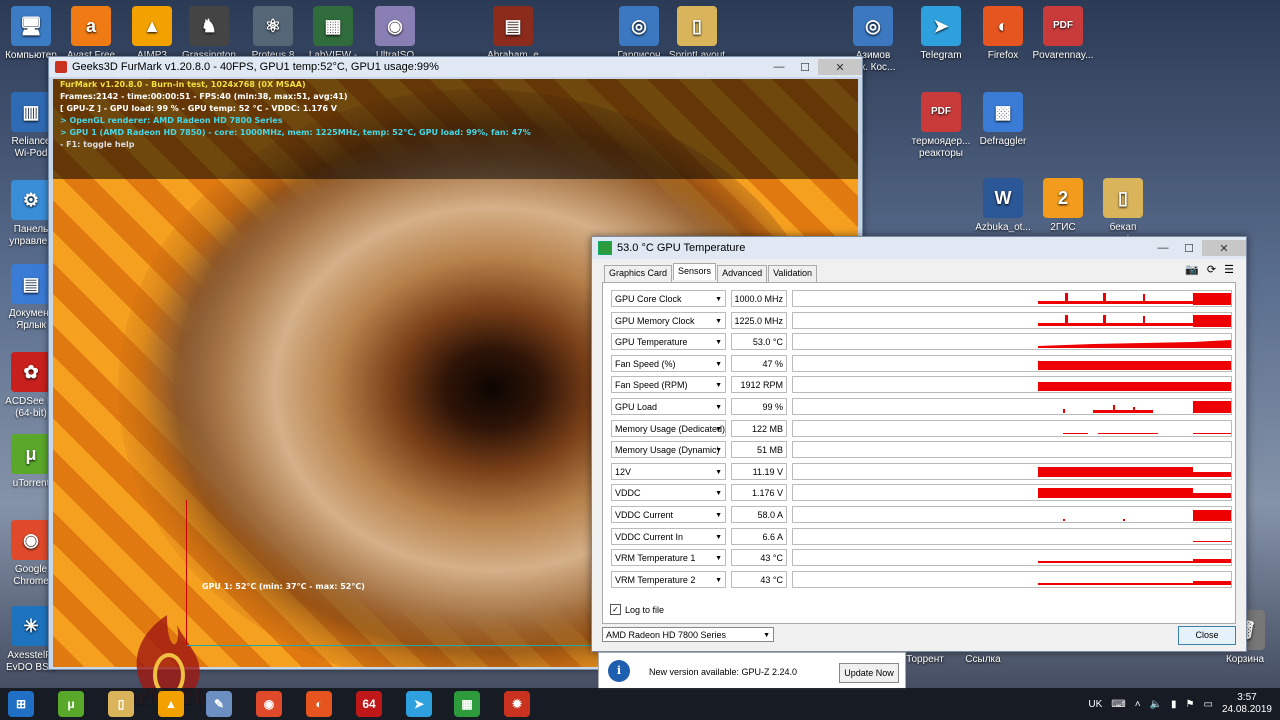  What do you see at coordinates (21, 704) in the screenshot?
I see `start-button: ⊞` at bounding box center [21, 704].